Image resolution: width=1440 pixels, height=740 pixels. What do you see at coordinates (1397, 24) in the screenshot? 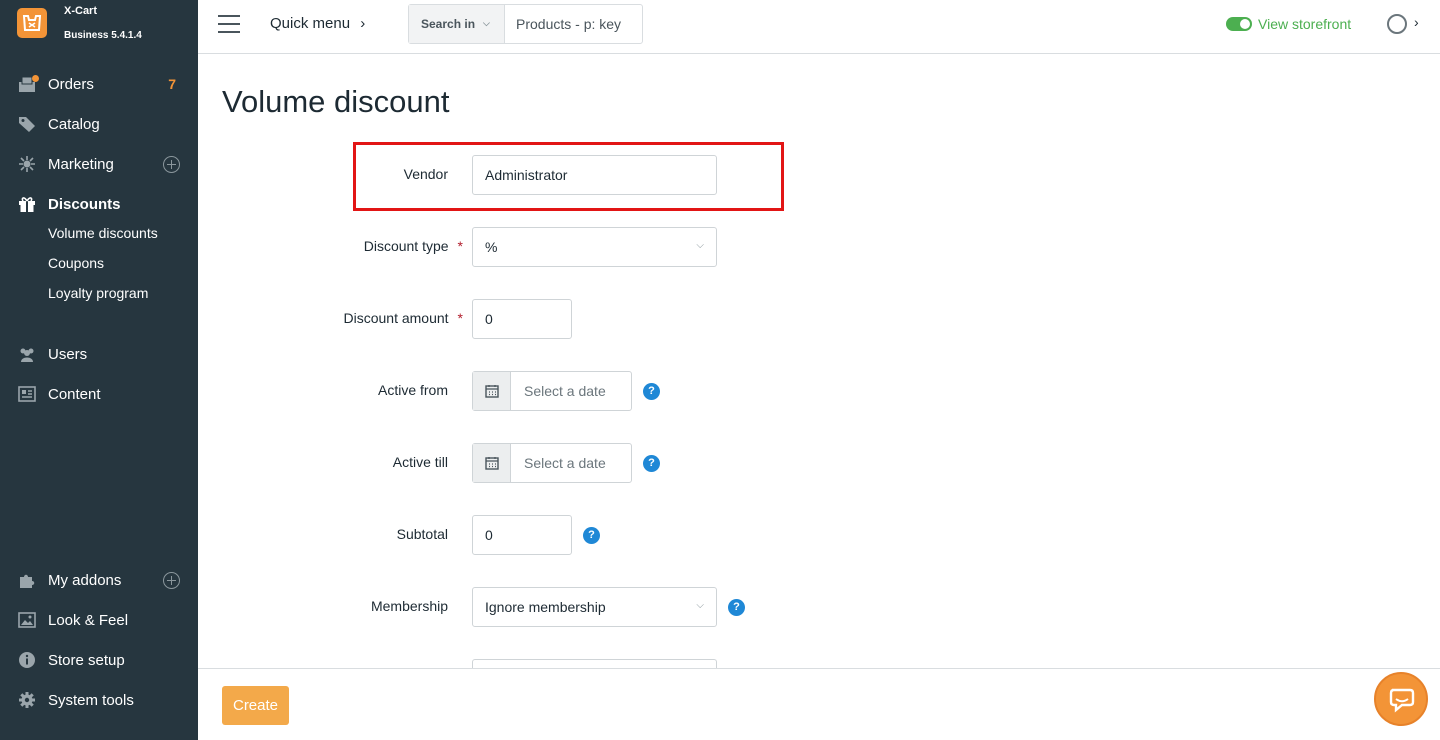
I see `user-avatar-icon` at bounding box center [1397, 24].